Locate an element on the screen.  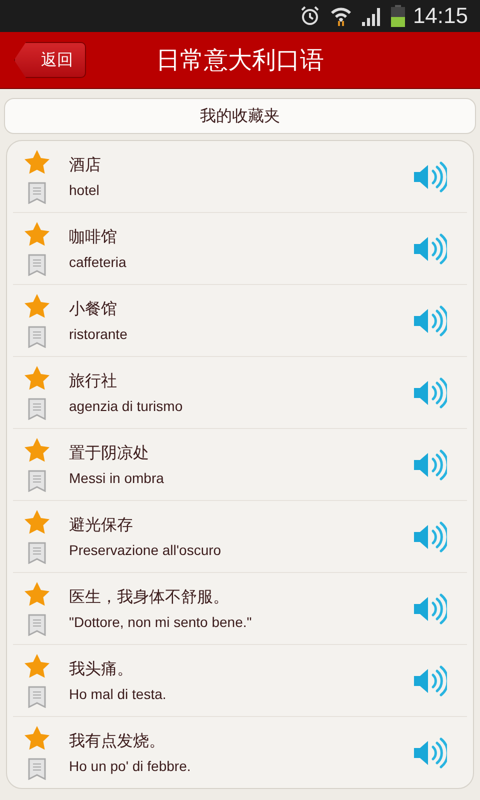
chinese-phrase: 避光保存 is located at coordinates (101, 525).